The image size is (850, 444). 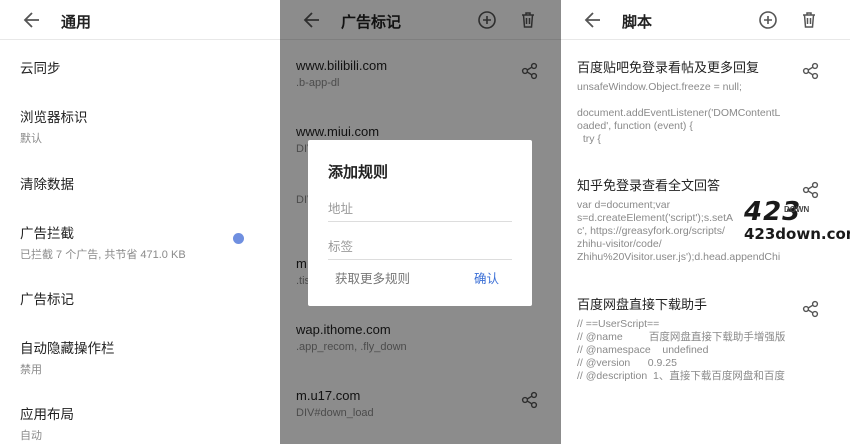 I want to click on settings-item-label: 清除数据, so click(x=47, y=184).